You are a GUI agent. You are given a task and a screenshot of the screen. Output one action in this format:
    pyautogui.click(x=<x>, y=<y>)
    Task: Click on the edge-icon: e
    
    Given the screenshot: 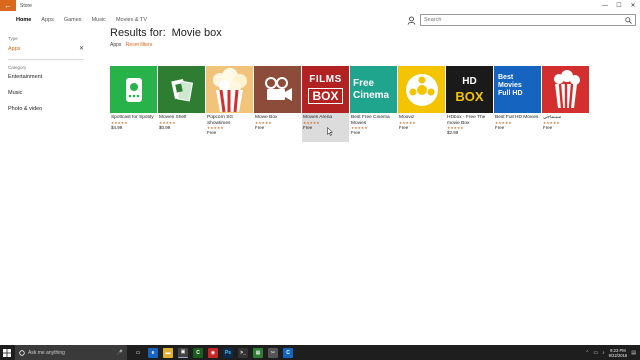 What is the action you would take?
    pyautogui.click(x=153, y=352)
    